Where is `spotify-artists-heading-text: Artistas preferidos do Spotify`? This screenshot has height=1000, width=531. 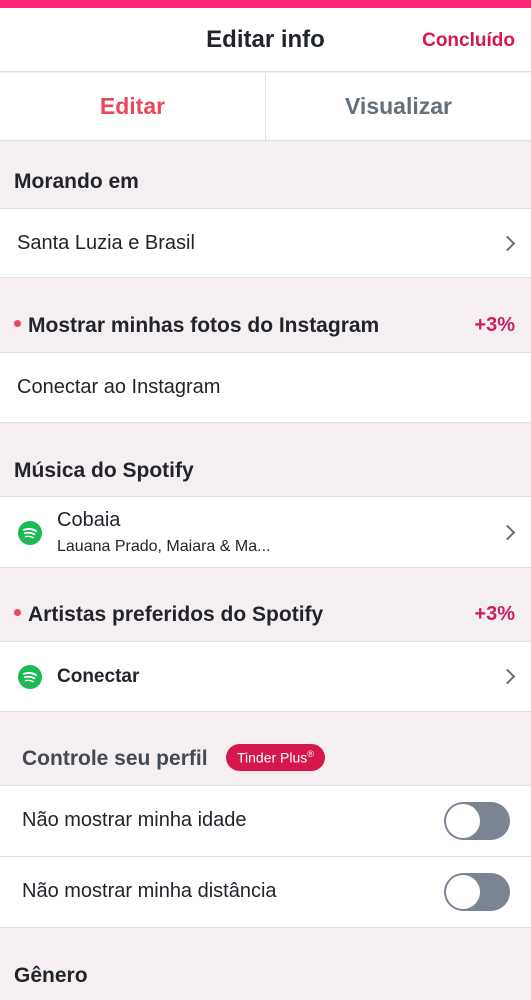
spotify-artists-heading-text: Artistas preferidos do Spotify is located at coordinates (176, 614).